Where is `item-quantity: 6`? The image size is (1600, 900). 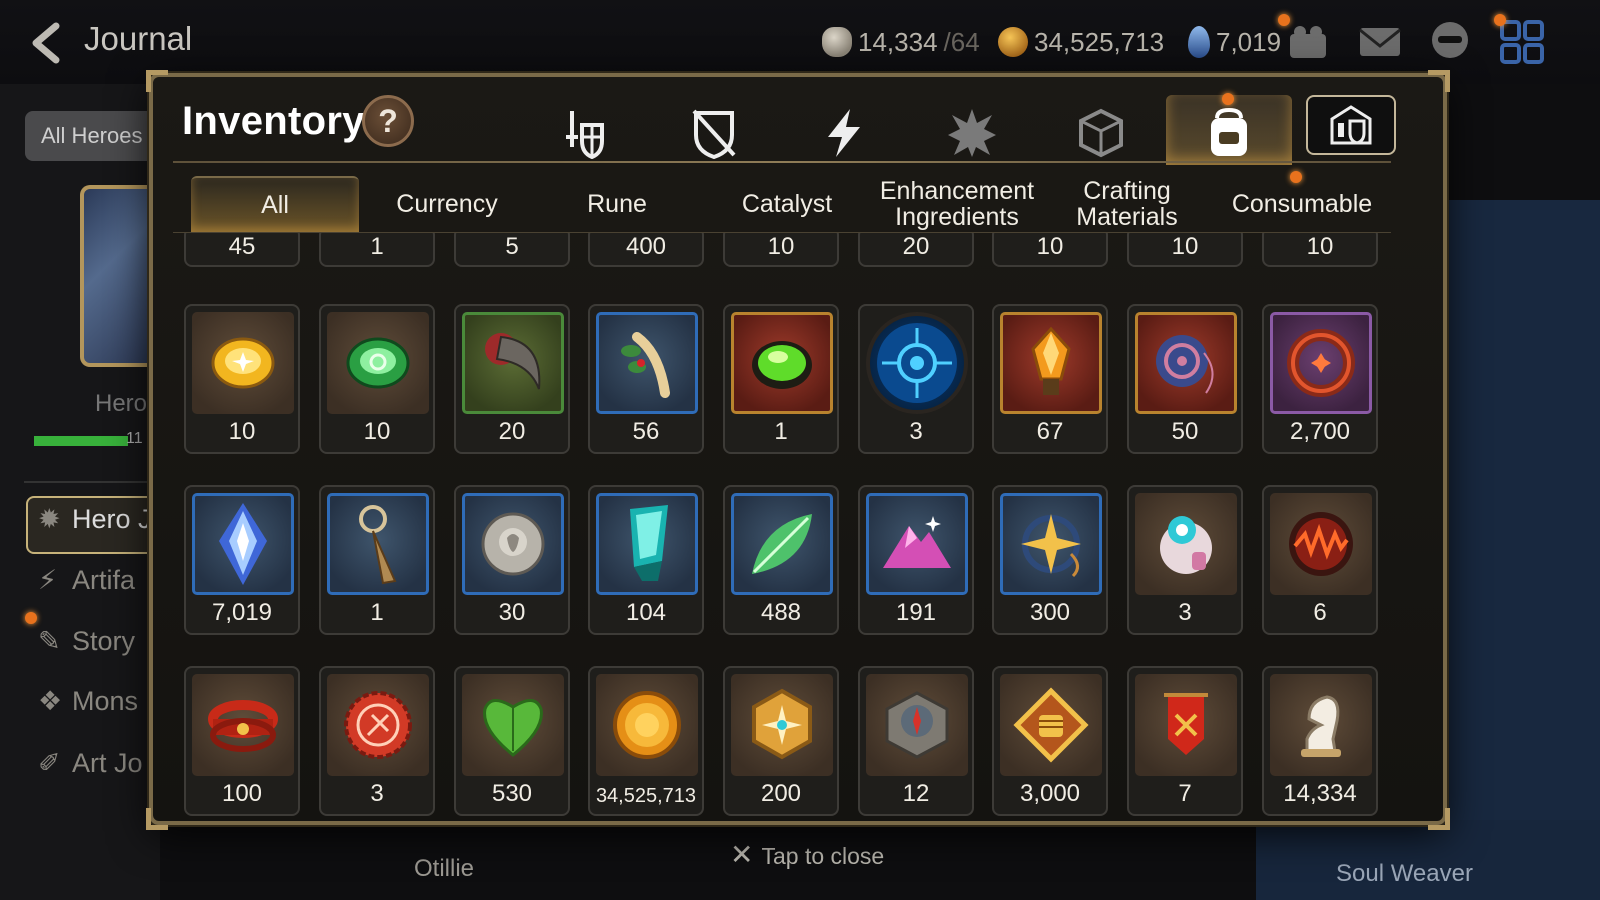 item-quantity: 6 is located at coordinates (1320, 612).